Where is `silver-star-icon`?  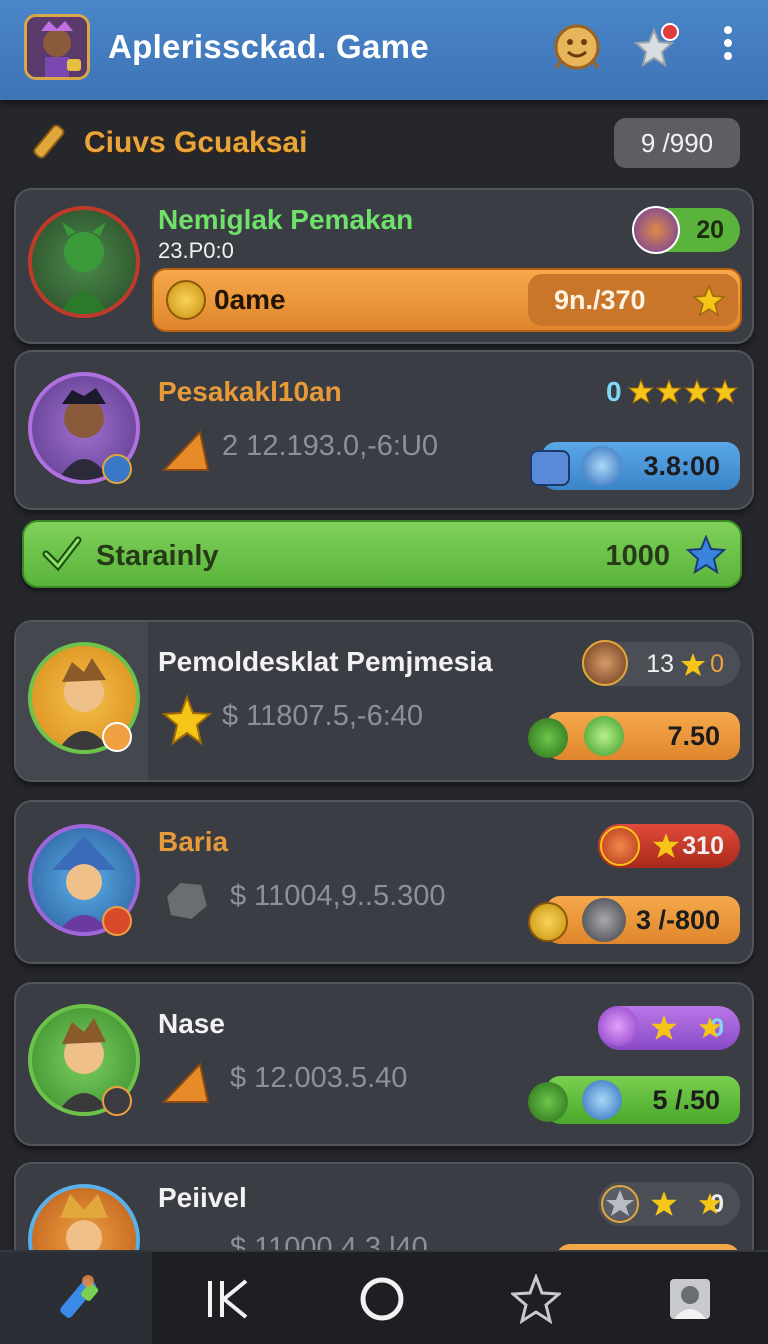 silver-star-icon is located at coordinates (620, 1204).